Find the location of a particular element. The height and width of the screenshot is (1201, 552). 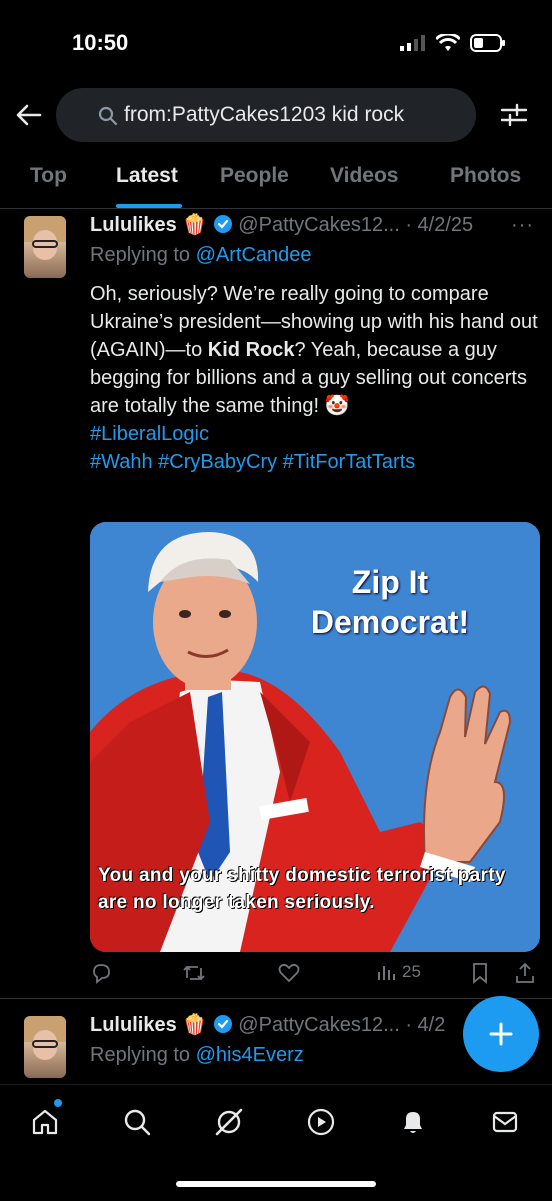

nav-grok is located at coordinates (229, 1122).